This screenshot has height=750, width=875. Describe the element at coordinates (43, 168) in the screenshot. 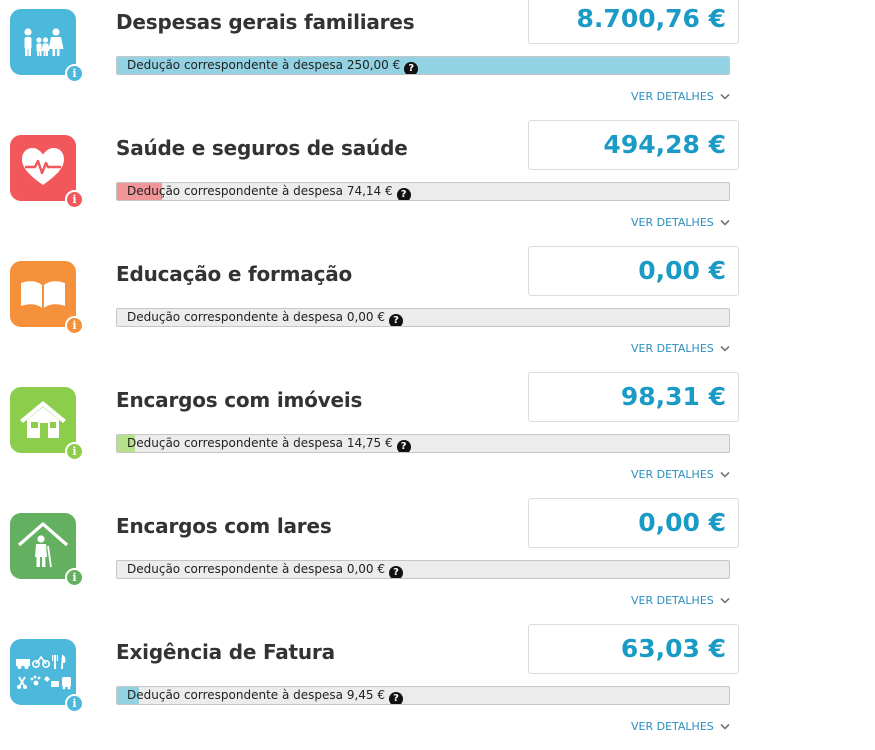

I see `heart-pulse-icon` at that location.